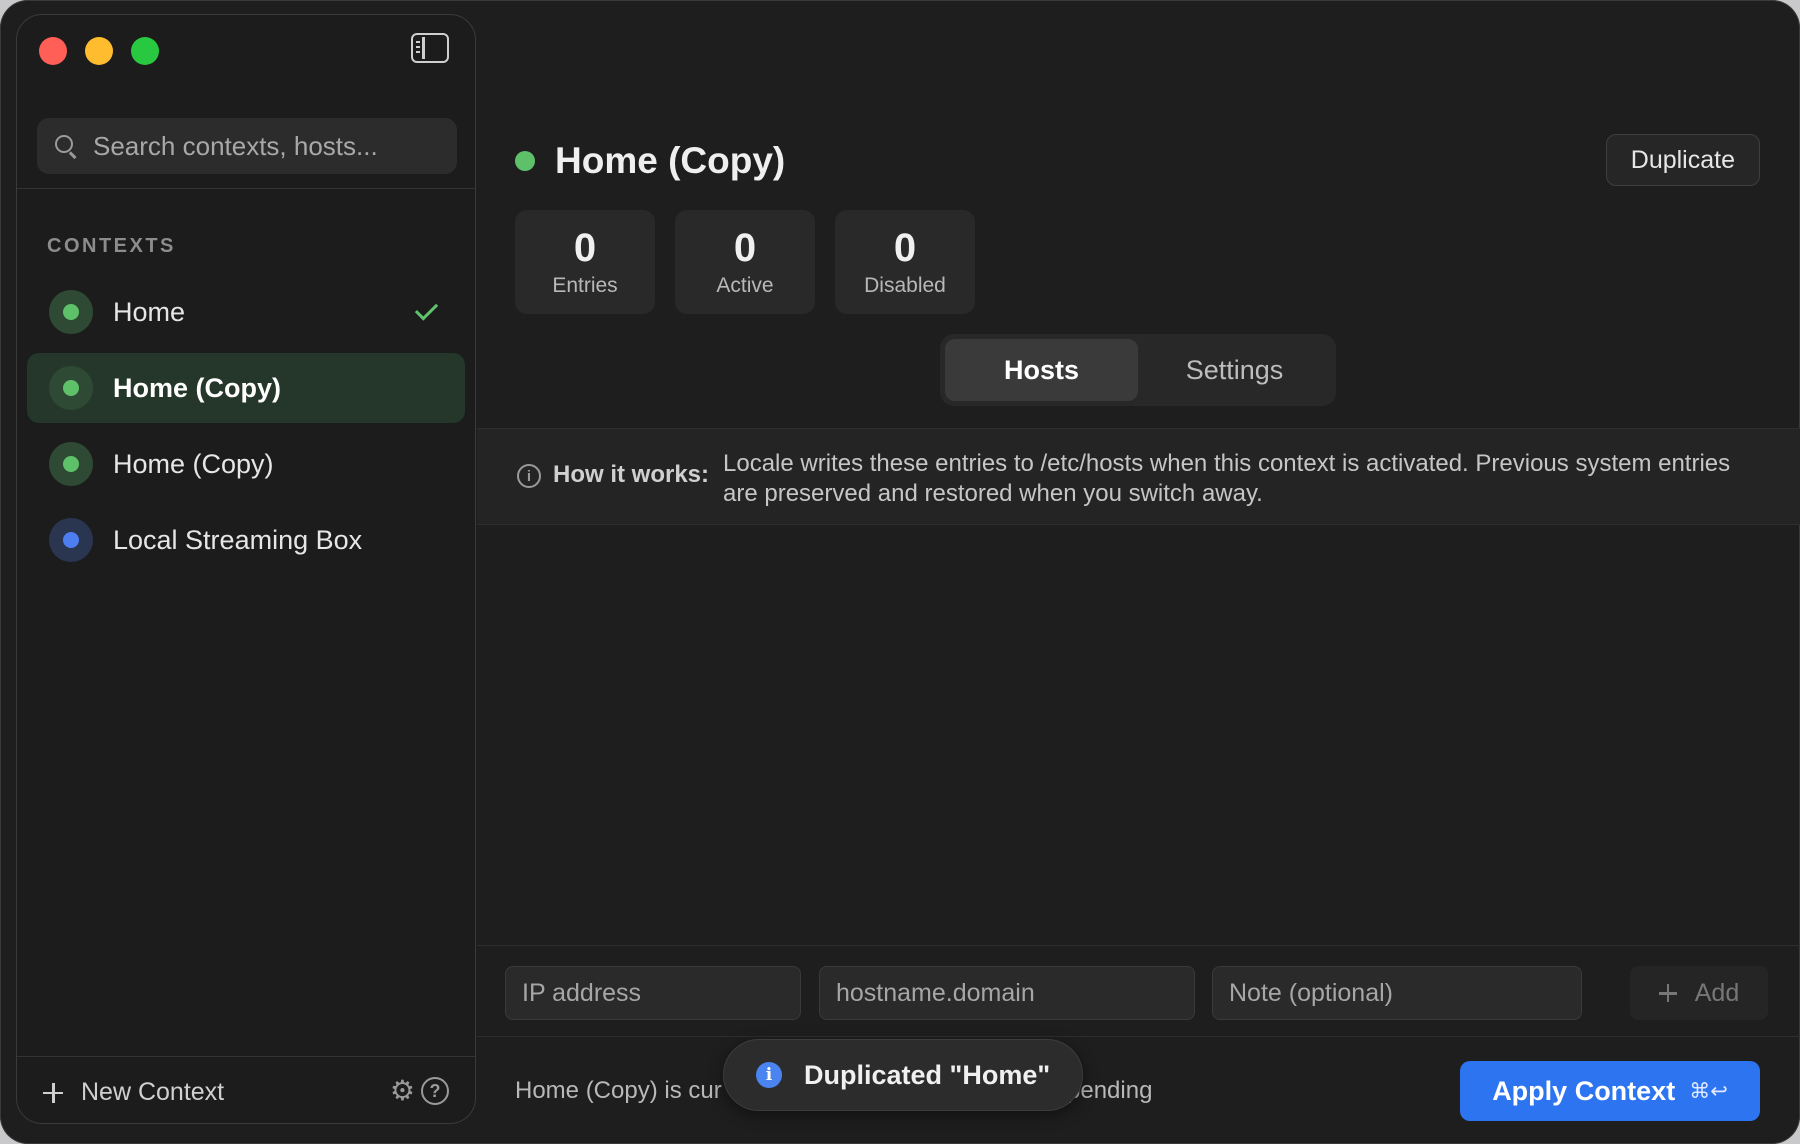 The height and width of the screenshot is (1144, 1800). I want to click on info-heading: How it works:, so click(631, 474).